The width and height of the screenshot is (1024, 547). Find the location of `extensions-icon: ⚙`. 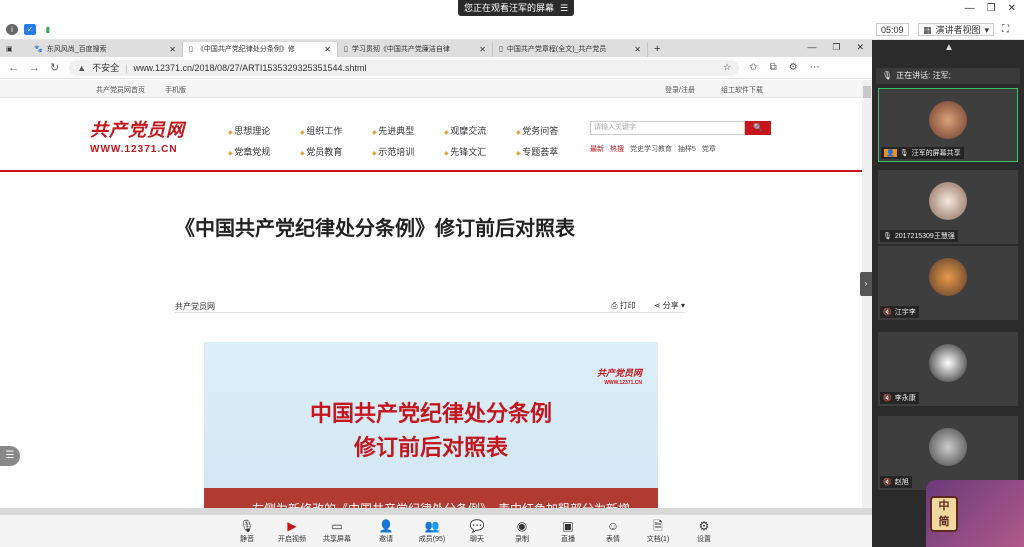

extensions-icon: ⚙ is located at coordinates (793, 67).